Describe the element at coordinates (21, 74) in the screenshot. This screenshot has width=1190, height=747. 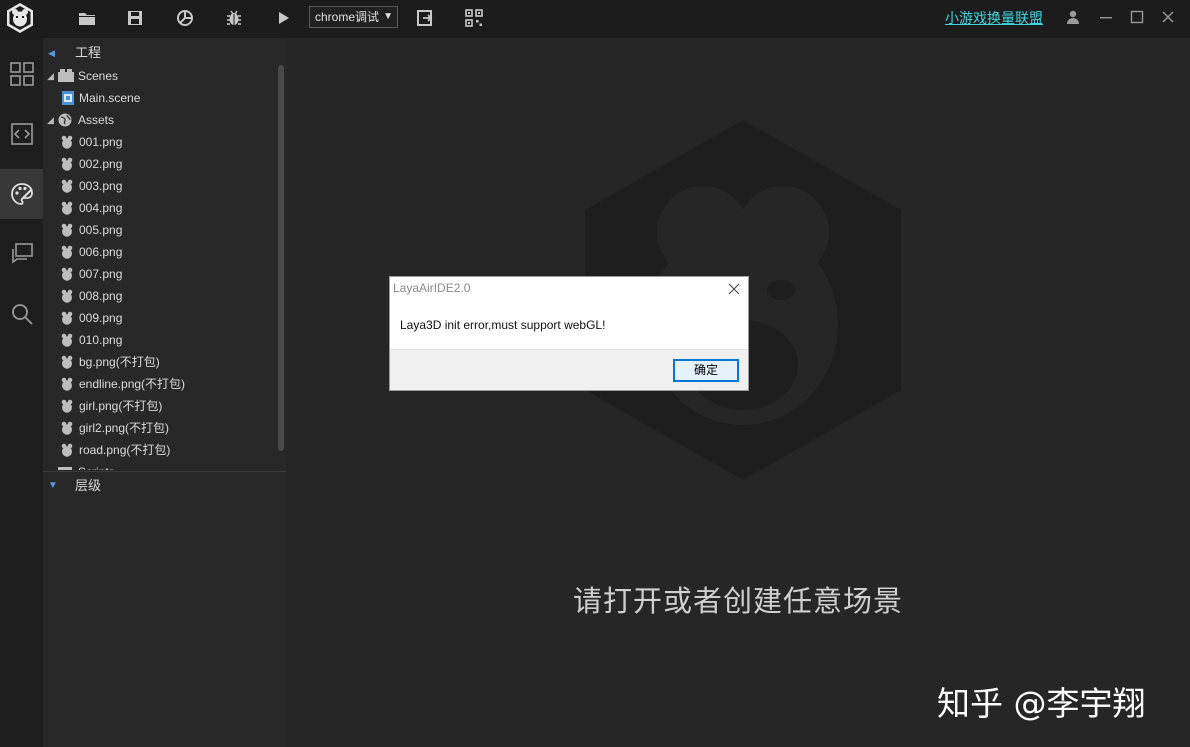
I see `layout-grid-icon` at that location.